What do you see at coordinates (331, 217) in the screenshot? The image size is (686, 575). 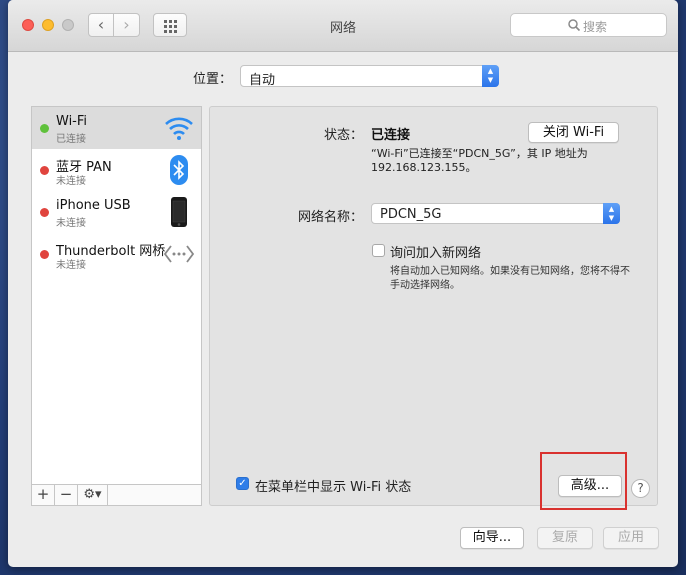 I see `network-name-label: 网络名称：` at bounding box center [331, 217].